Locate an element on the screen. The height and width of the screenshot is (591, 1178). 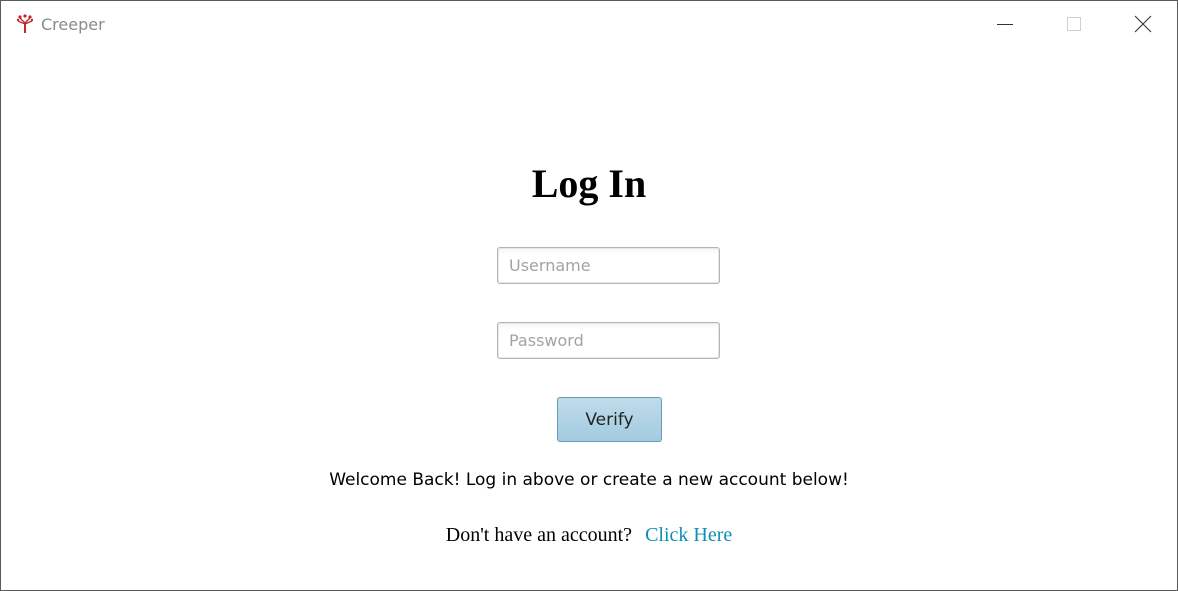
signup-prompt: Don't have an account? is located at coordinates (539, 535).